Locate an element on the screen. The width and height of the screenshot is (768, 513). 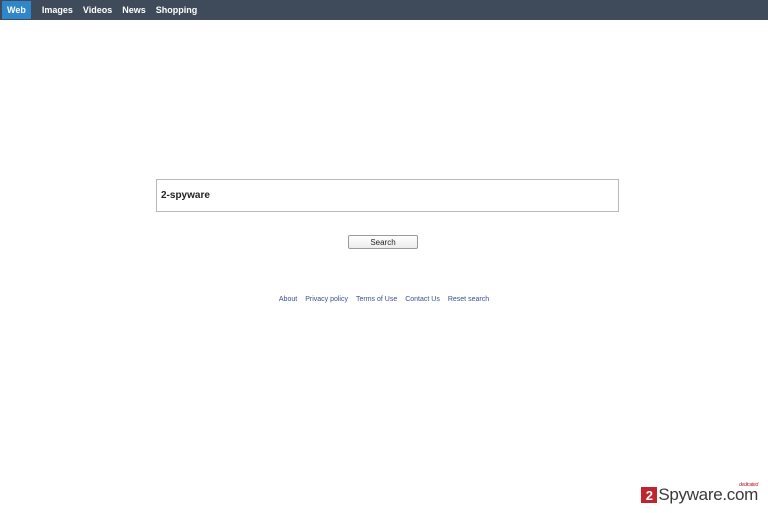
watermark-text: Spyware.com dedicated is located at coordinates (708, 492).